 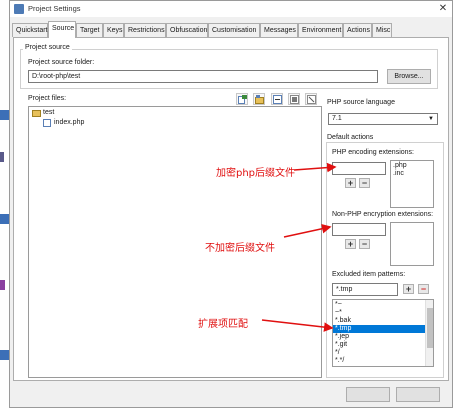 What do you see at coordinates (315, 167) in the screenshot?
I see `annotation-arrow-php-ext` at bounding box center [315, 167].